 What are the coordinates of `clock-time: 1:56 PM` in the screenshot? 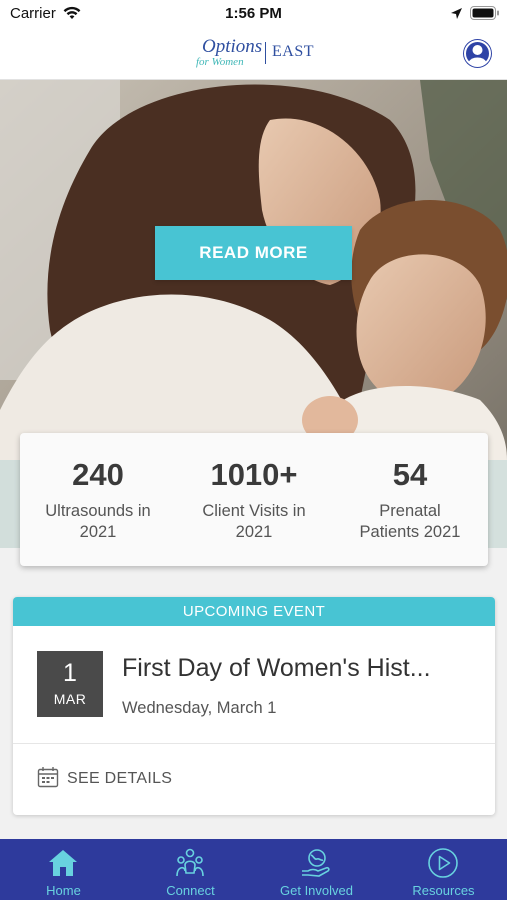 It's located at (253, 13).